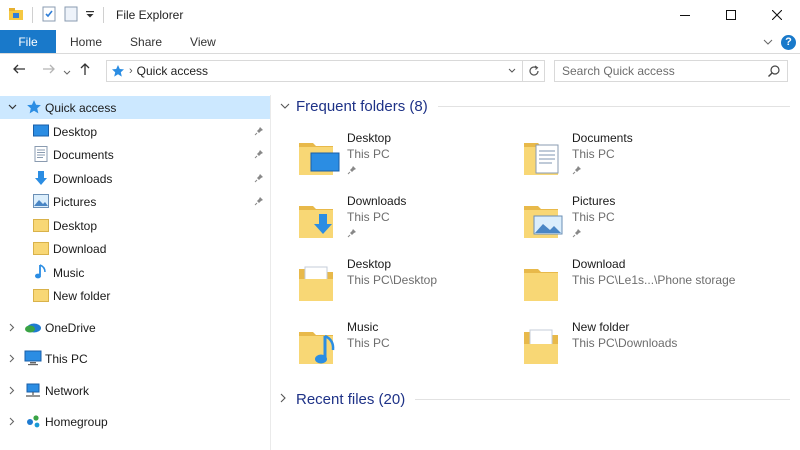 The image size is (800, 450). Describe the element at coordinates (774, 72) in the screenshot. I see `search-icon` at that location.